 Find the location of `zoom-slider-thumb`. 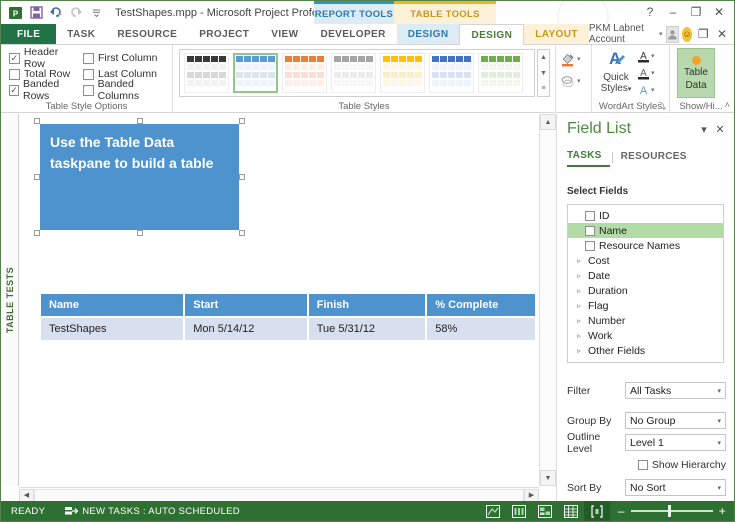

zoom-slider-thumb is located at coordinates (670, 511).